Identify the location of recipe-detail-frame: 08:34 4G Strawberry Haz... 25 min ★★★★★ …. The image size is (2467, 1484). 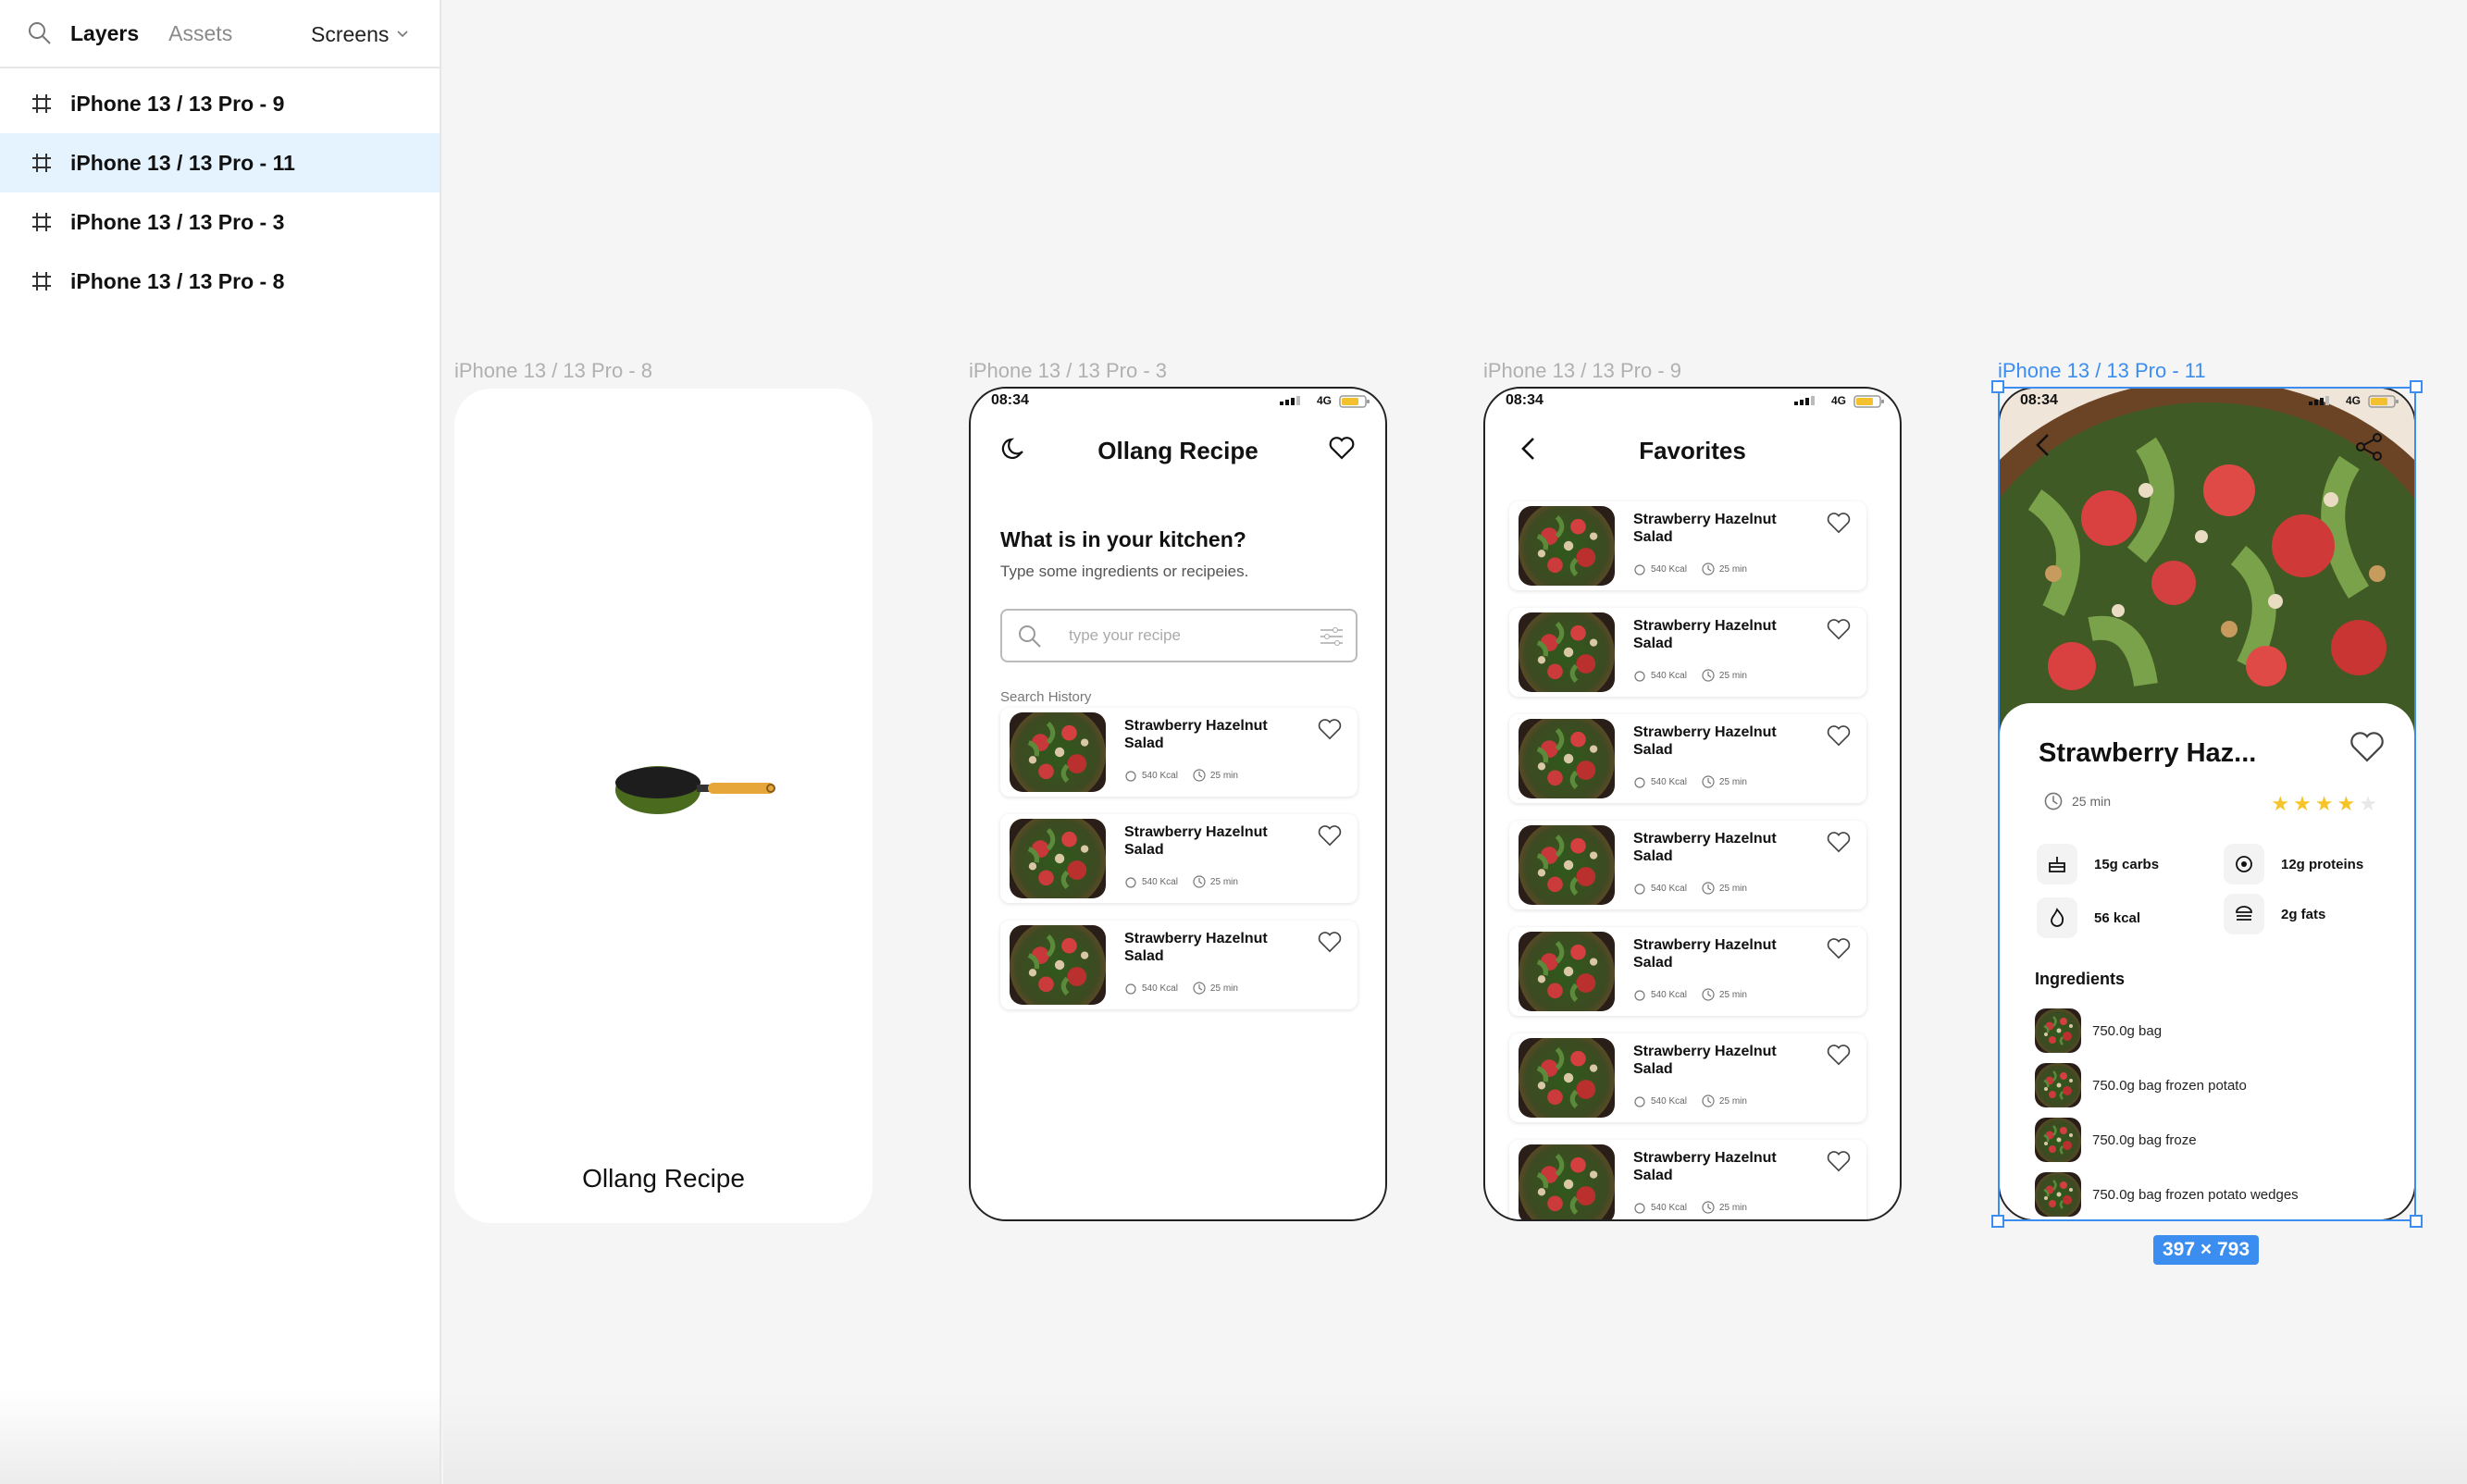
(2207, 804).